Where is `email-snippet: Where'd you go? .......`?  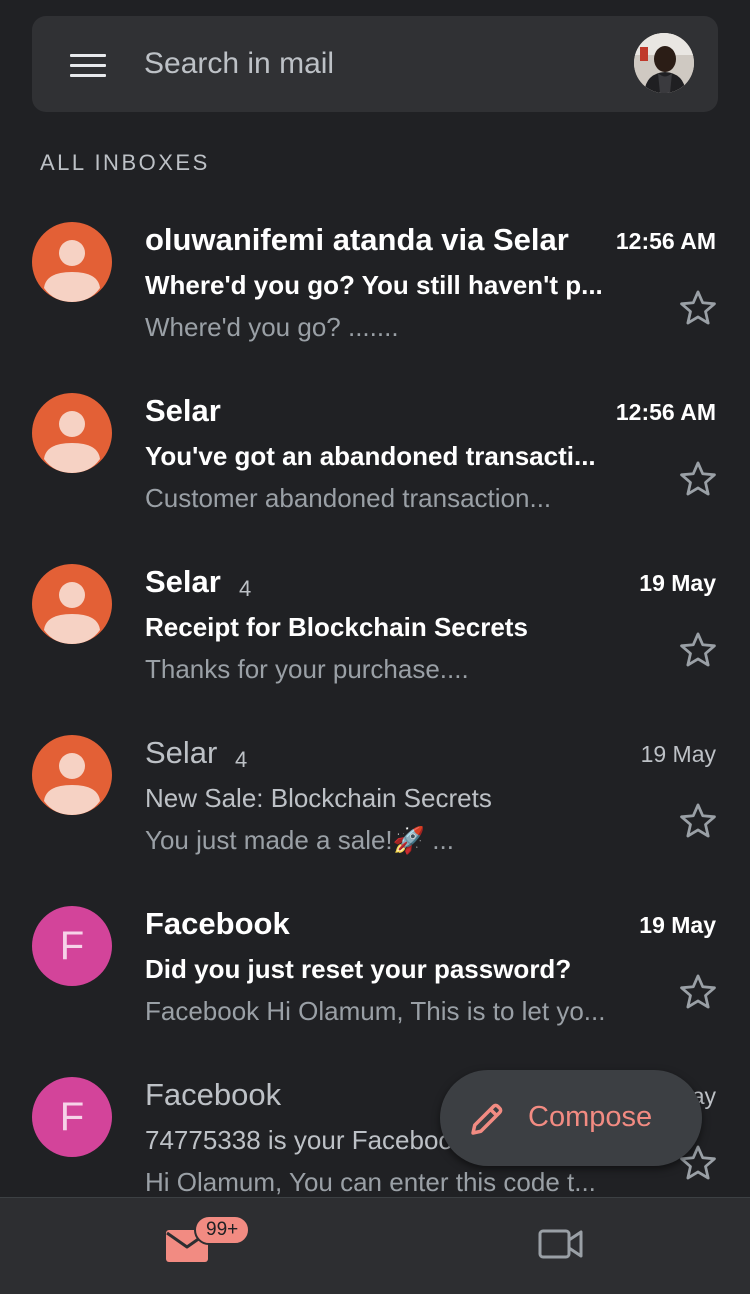 email-snippet: Where'd you go? ....... is located at coordinates (272, 327).